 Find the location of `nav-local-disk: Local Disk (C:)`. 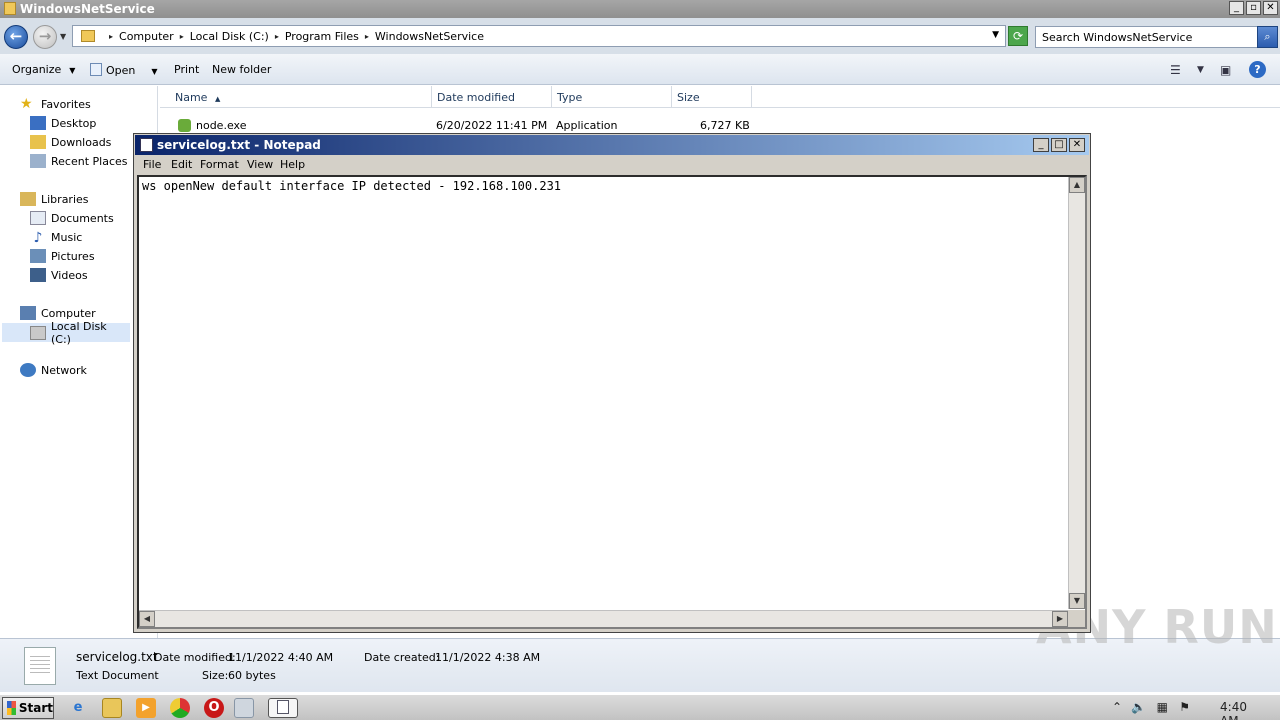

nav-local-disk: Local Disk (C:) is located at coordinates (66, 333).